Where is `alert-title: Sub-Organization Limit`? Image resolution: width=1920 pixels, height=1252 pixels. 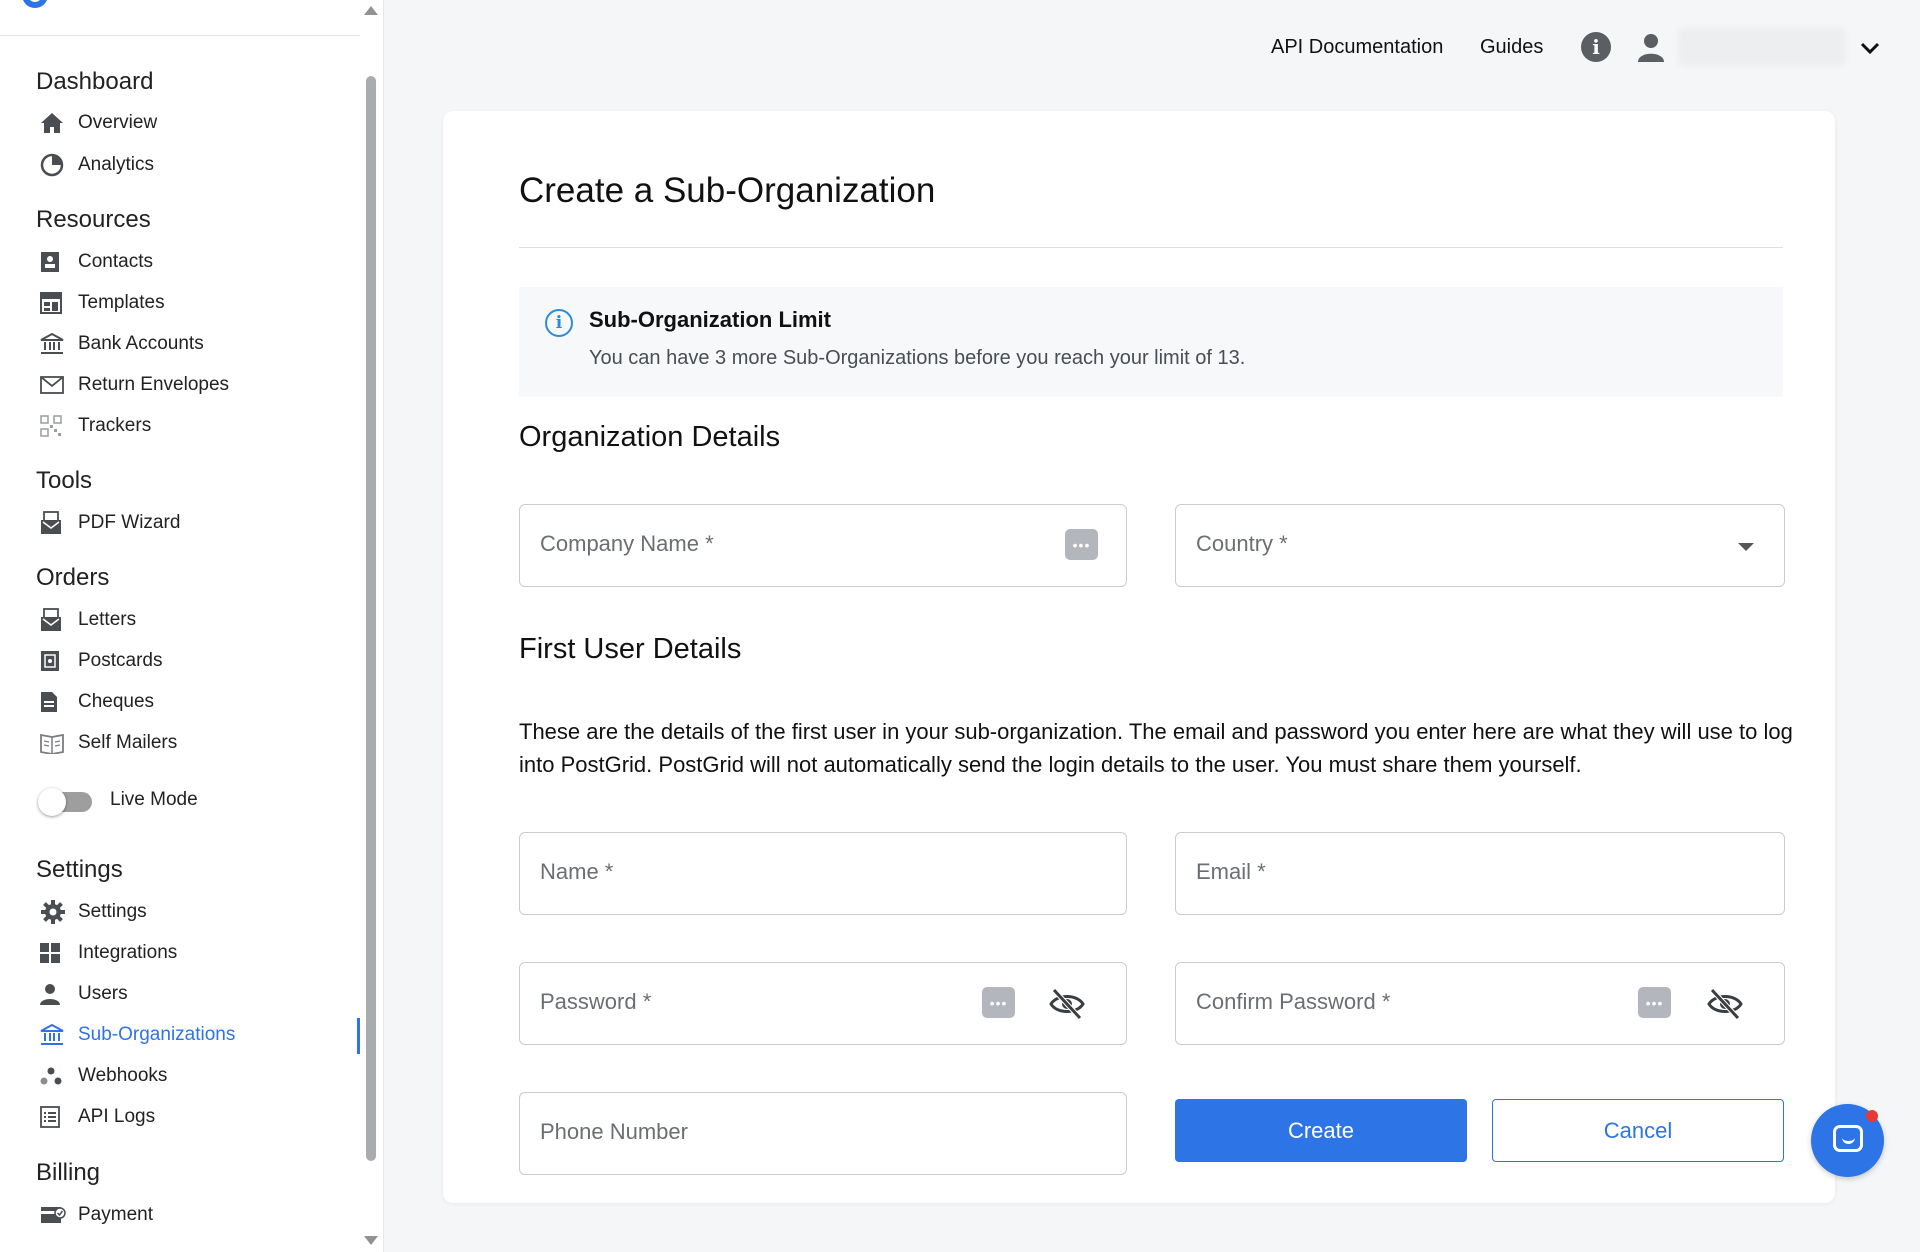 alert-title: Sub-Organization Limit is located at coordinates (710, 319).